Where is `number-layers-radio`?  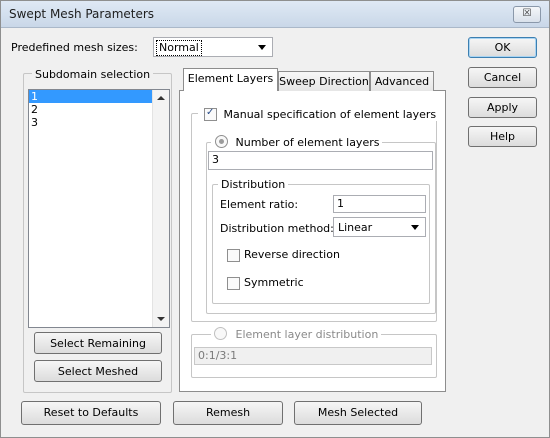
number-layers-radio is located at coordinates (221, 141).